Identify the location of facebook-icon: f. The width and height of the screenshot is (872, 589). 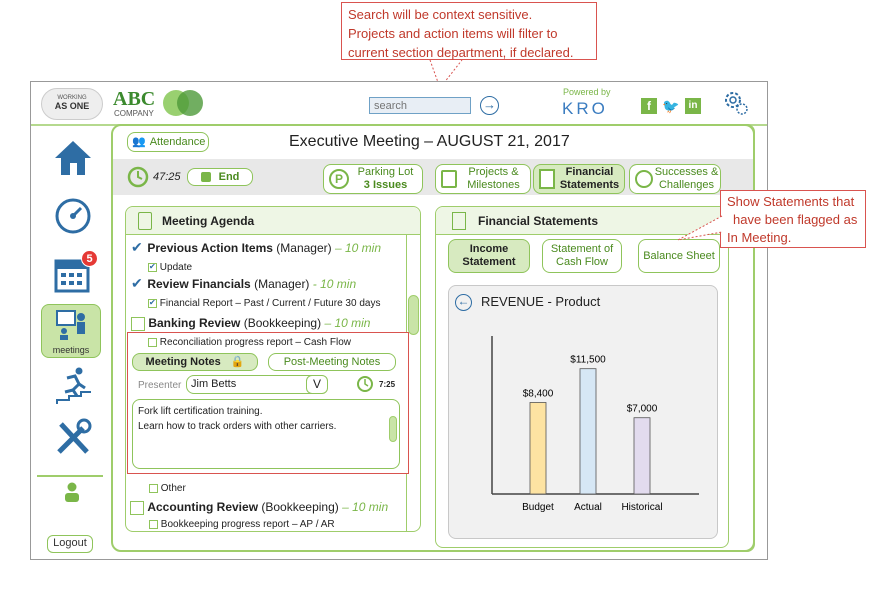
(649, 106).